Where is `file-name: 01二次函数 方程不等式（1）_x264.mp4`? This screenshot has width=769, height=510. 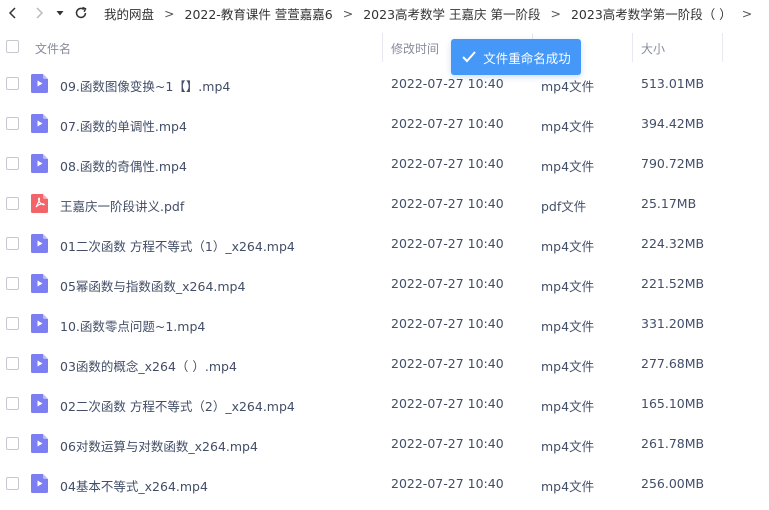
file-name: 01二次函数 方程不等式（1）_x264.mp4 is located at coordinates (177, 245).